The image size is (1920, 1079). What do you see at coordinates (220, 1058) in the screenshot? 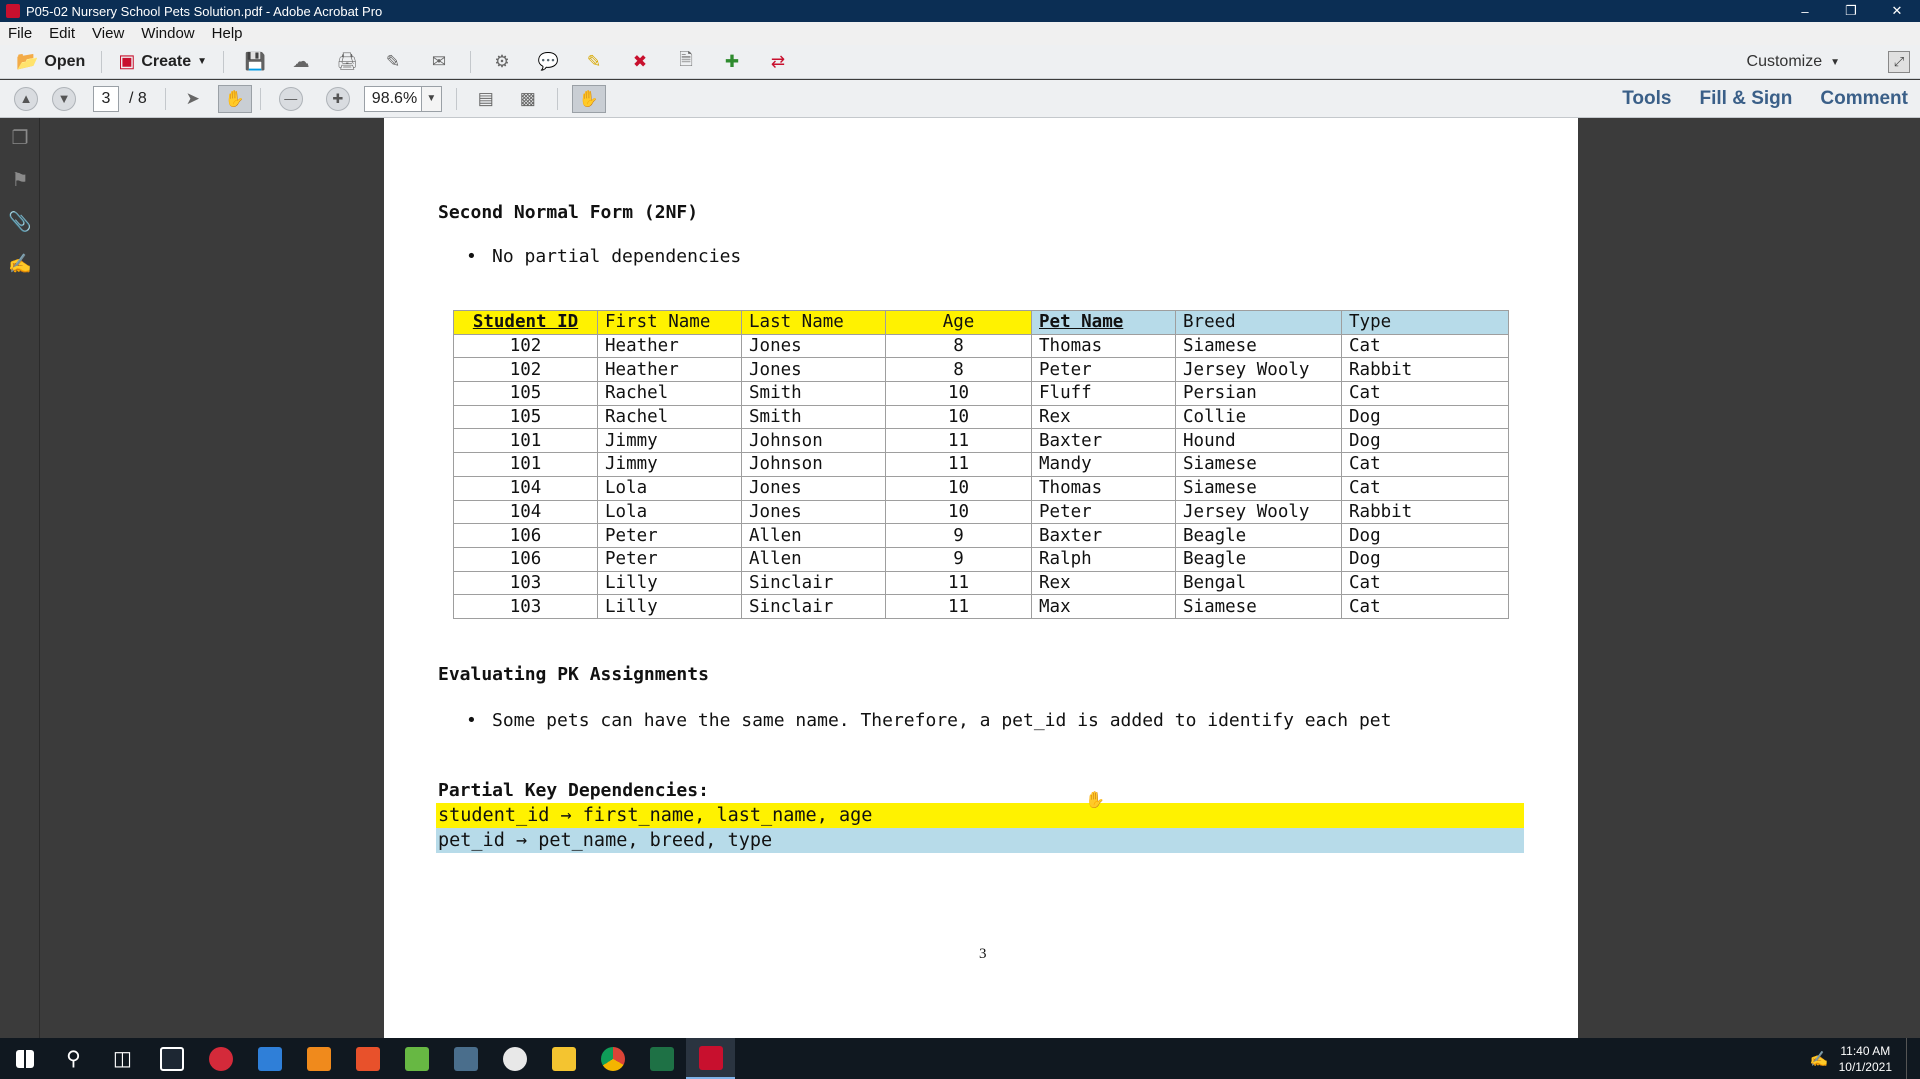
I see `record-app-icon` at bounding box center [220, 1058].